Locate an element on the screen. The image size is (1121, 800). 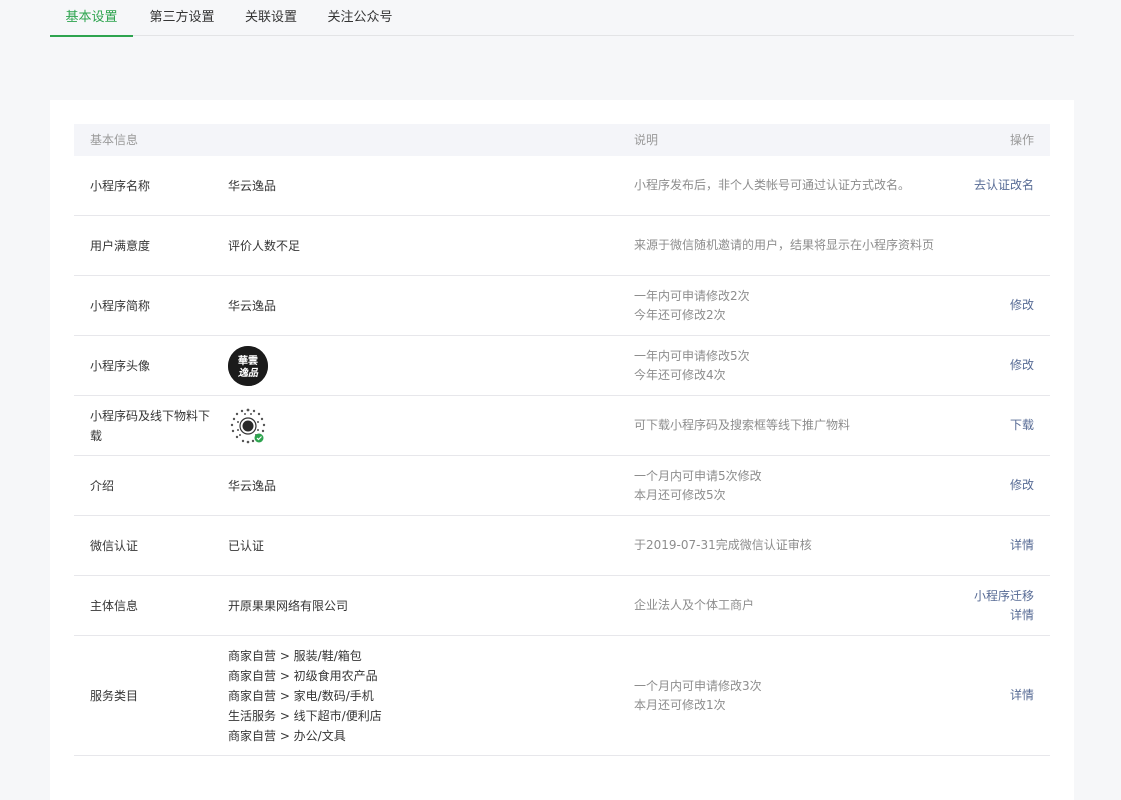
row-description-line: 一个月内可申请5次修改 is located at coordinates (698, 475).